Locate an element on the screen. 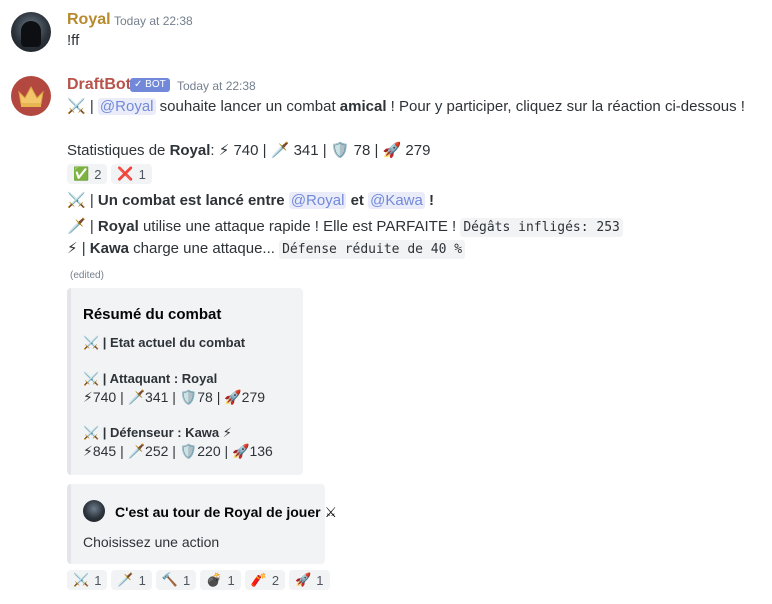 This screenshot has width=772, height=604. crown-icon is located at coordinates (31, 96).